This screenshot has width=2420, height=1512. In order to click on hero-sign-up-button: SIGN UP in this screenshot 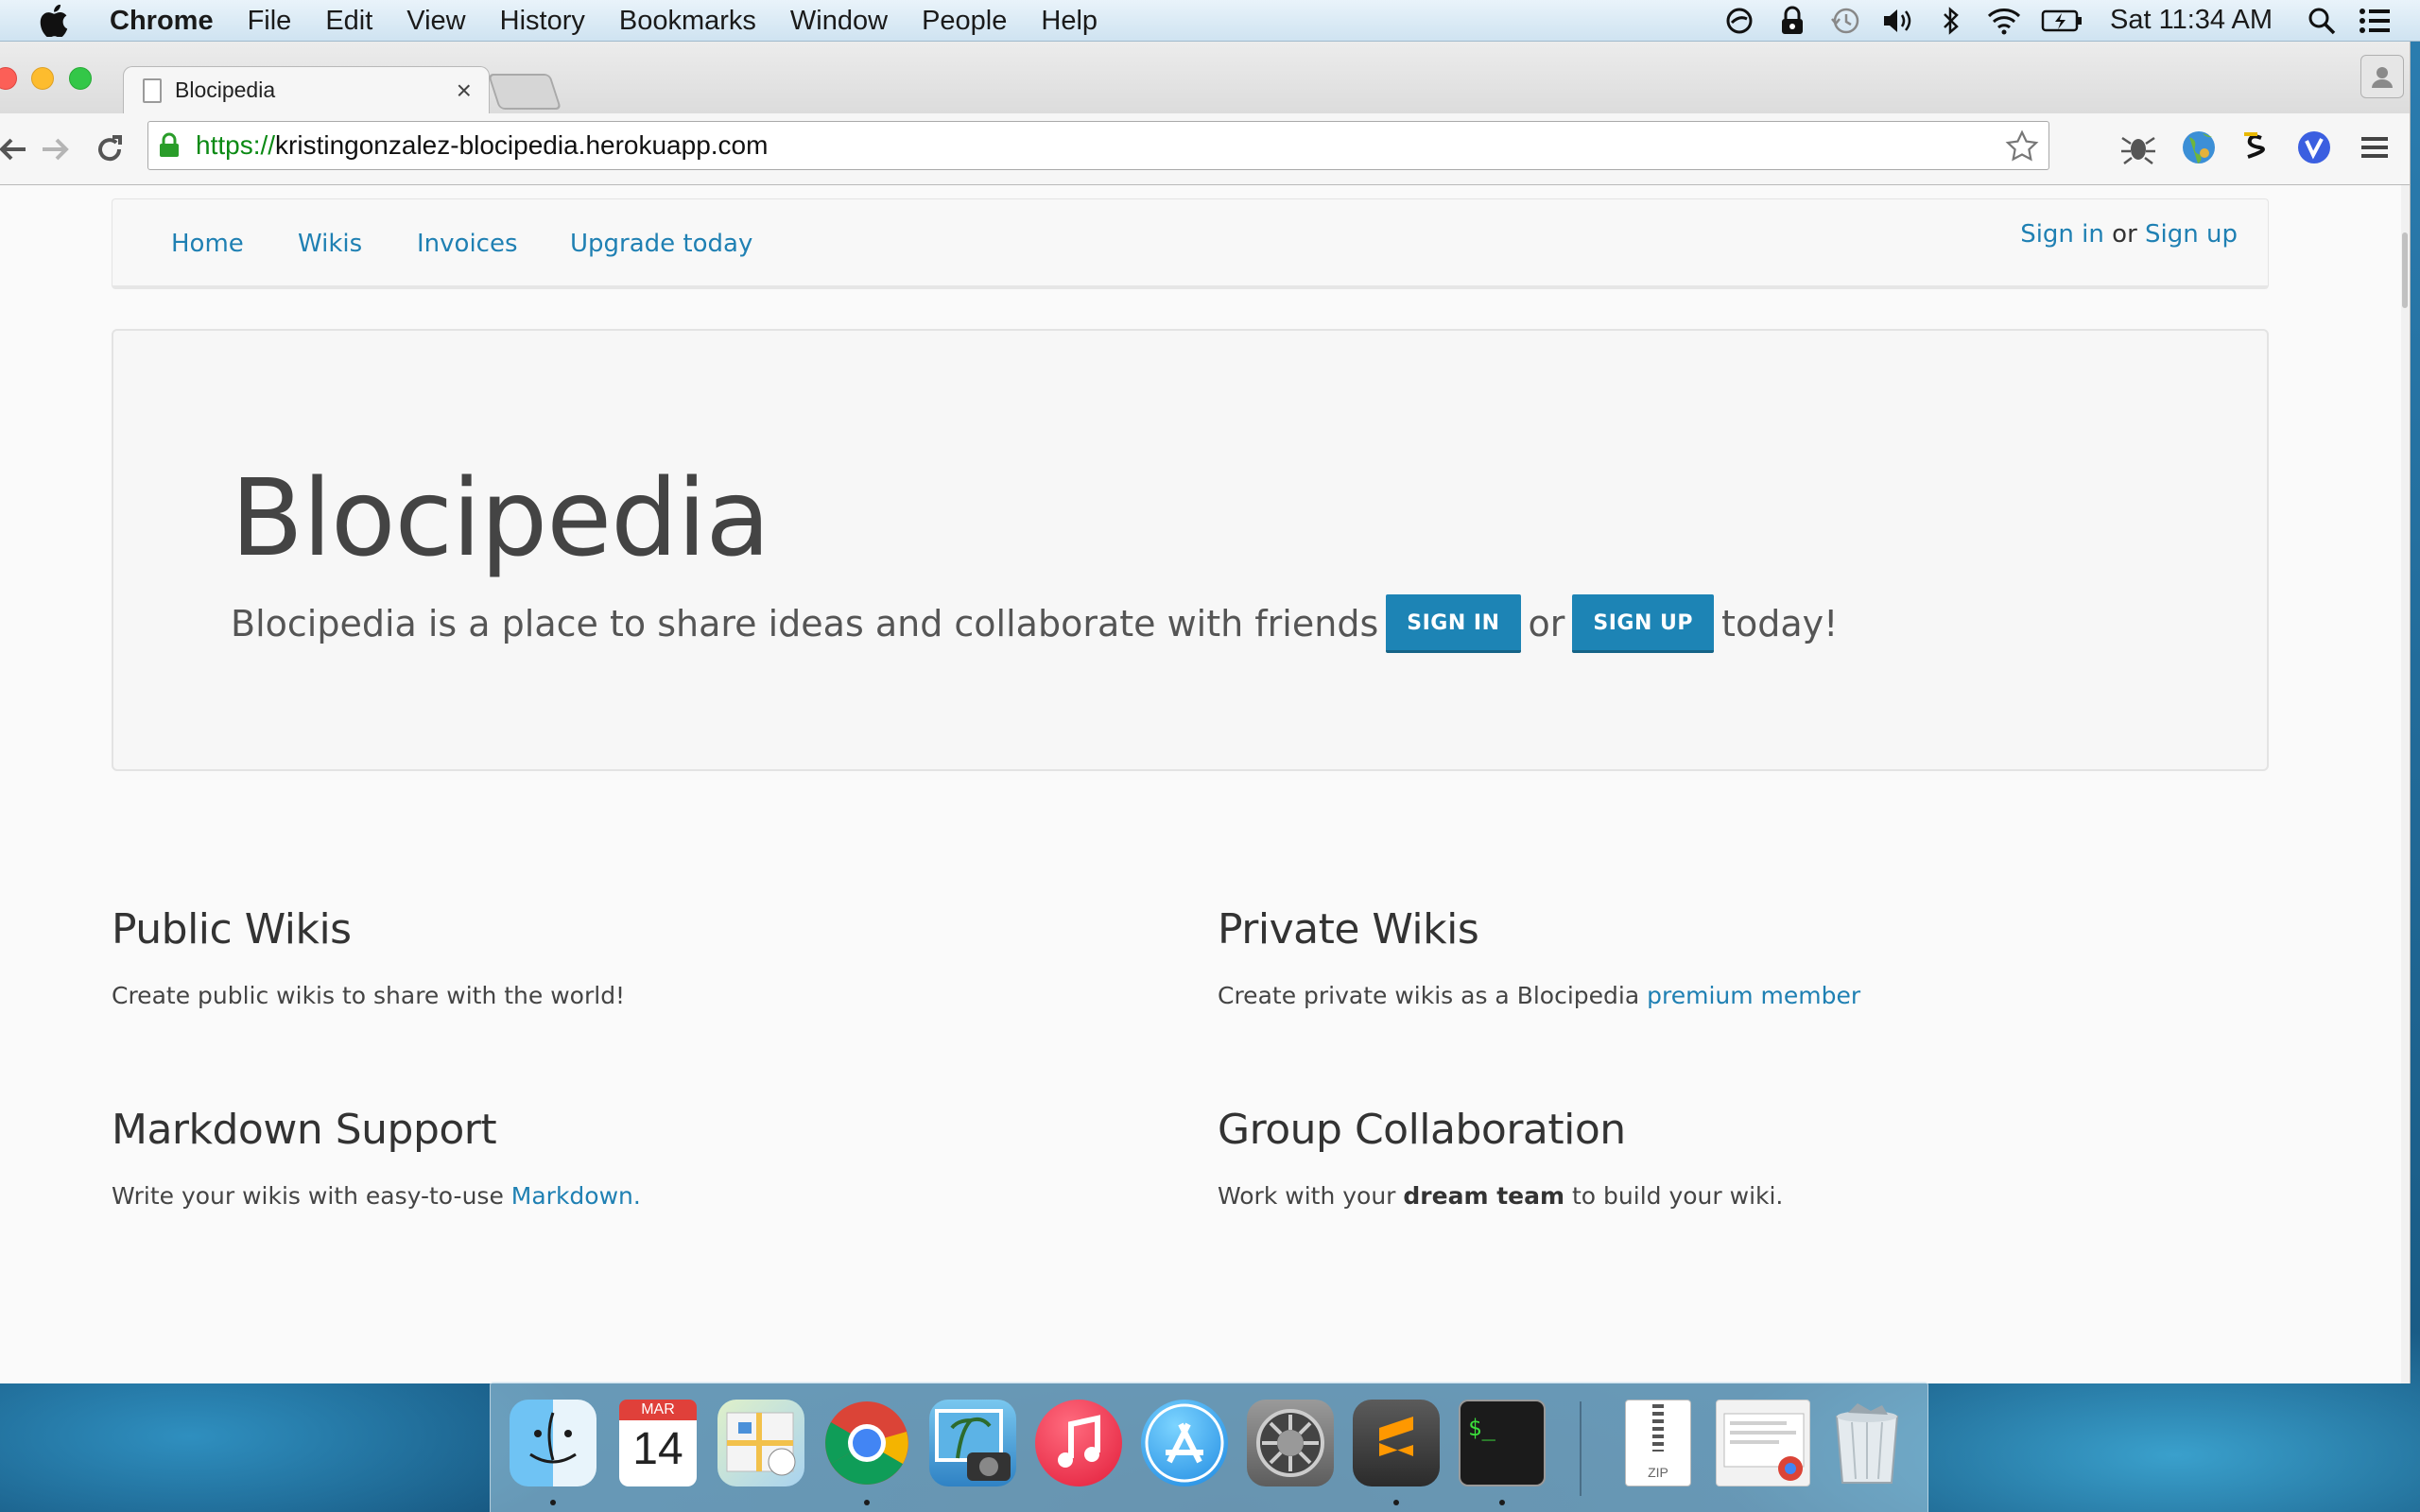, I will do `click(1644, 623)`.